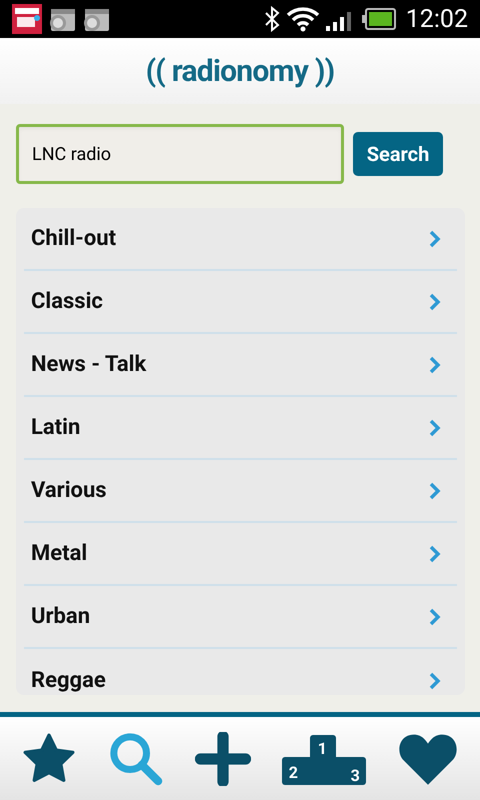 Image resolution: width=480 pixels, height=800 pixels. I want to click on genre-item: News - Talk, so click(240, 365).